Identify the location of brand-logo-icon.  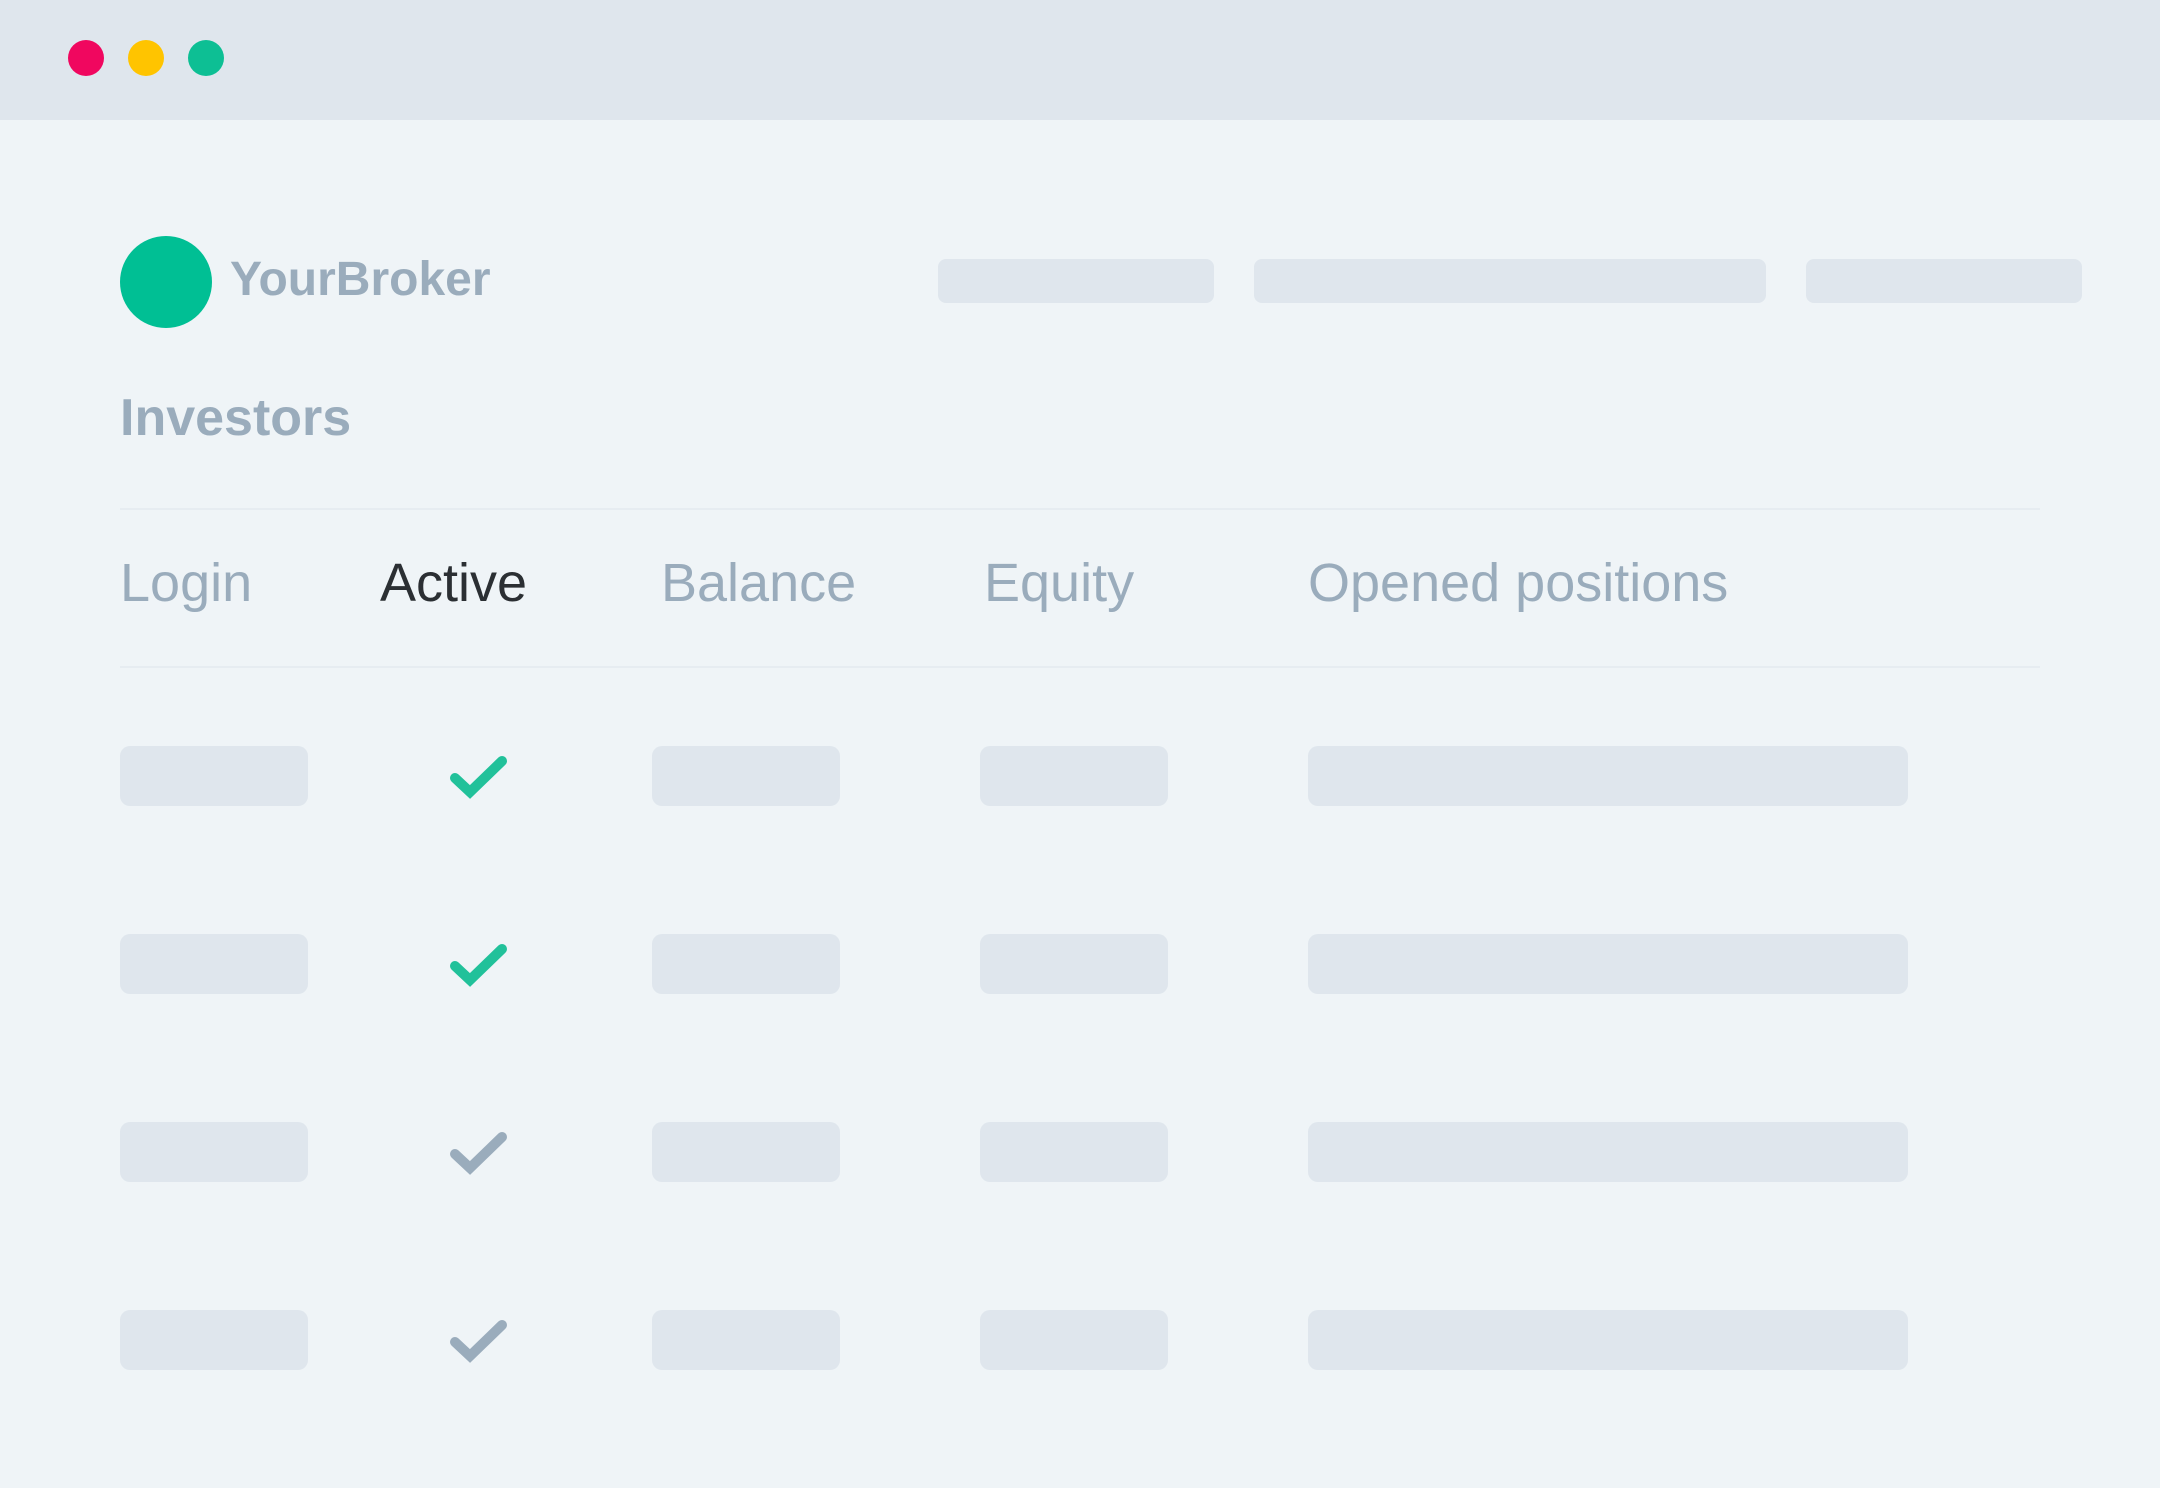
(166, 282).